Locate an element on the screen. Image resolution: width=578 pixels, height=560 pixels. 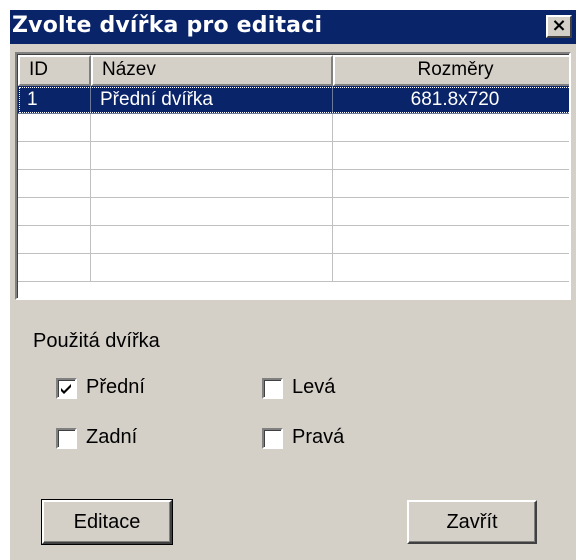
close-button: Zavřít is located at coordinates (472, 522).